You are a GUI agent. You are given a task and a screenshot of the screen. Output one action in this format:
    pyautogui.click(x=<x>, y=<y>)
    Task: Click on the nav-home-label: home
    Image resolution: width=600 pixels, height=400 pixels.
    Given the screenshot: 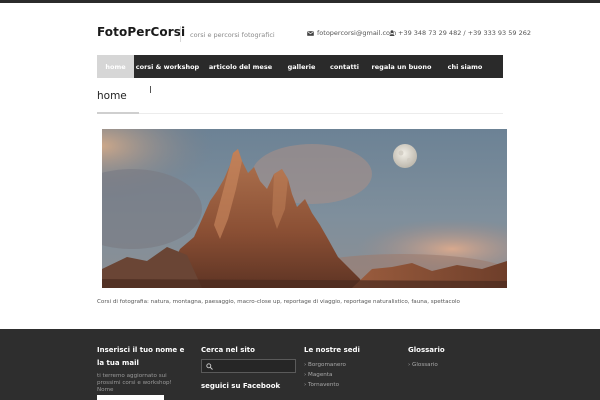 What is the action you would take?
    pyautogui.click(x=115, y=66)
    